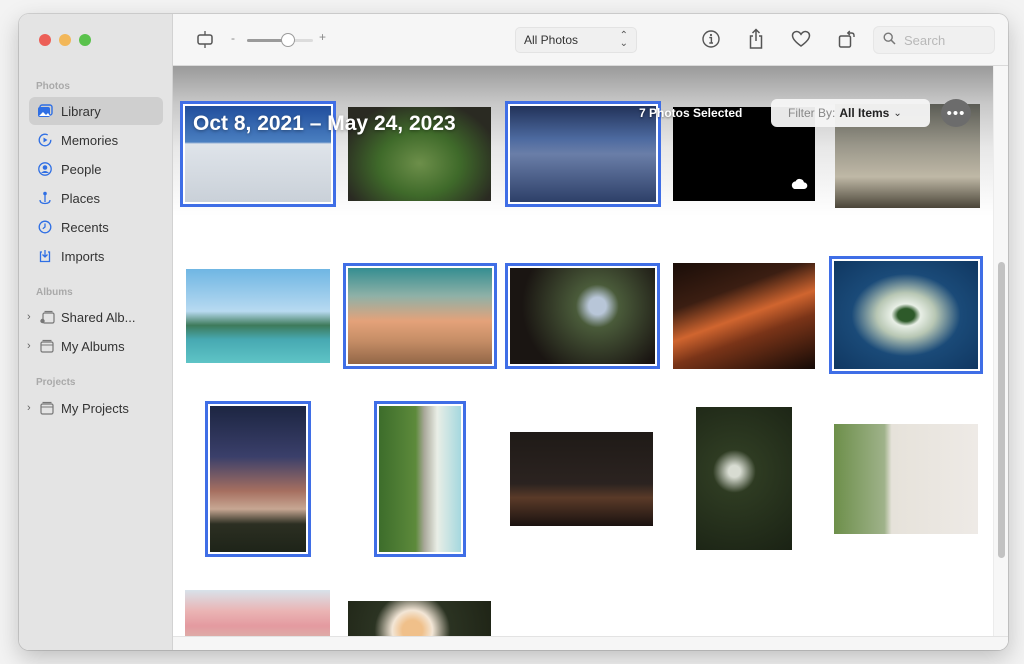  What do you see at coordinates (90, 140) in the screenshot?
I see `sidebar-item-label: Memories` at bounding box center [90, 140].